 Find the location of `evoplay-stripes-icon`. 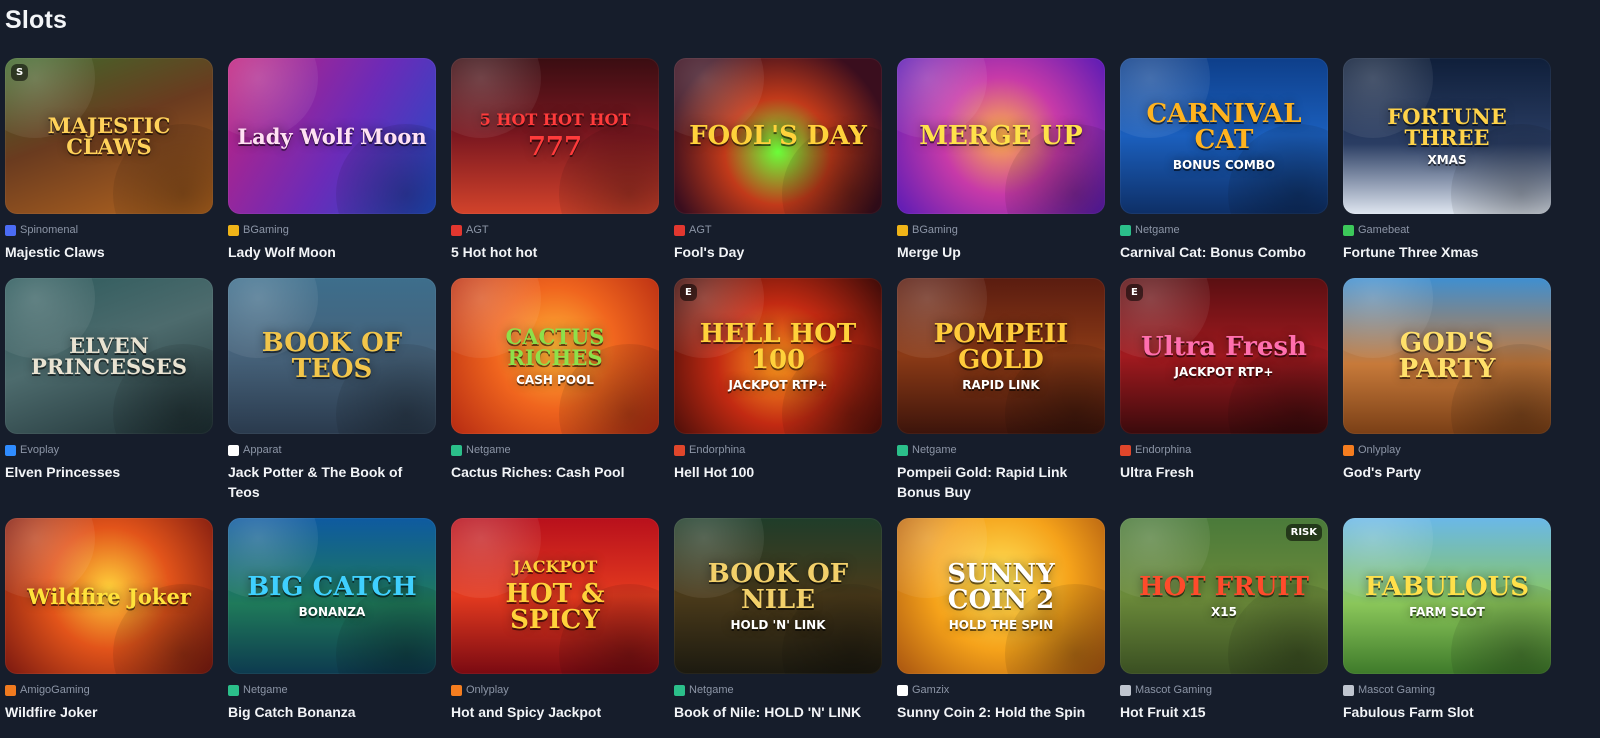

evoplay-stripes-icon is located at coordinates (10, 450).